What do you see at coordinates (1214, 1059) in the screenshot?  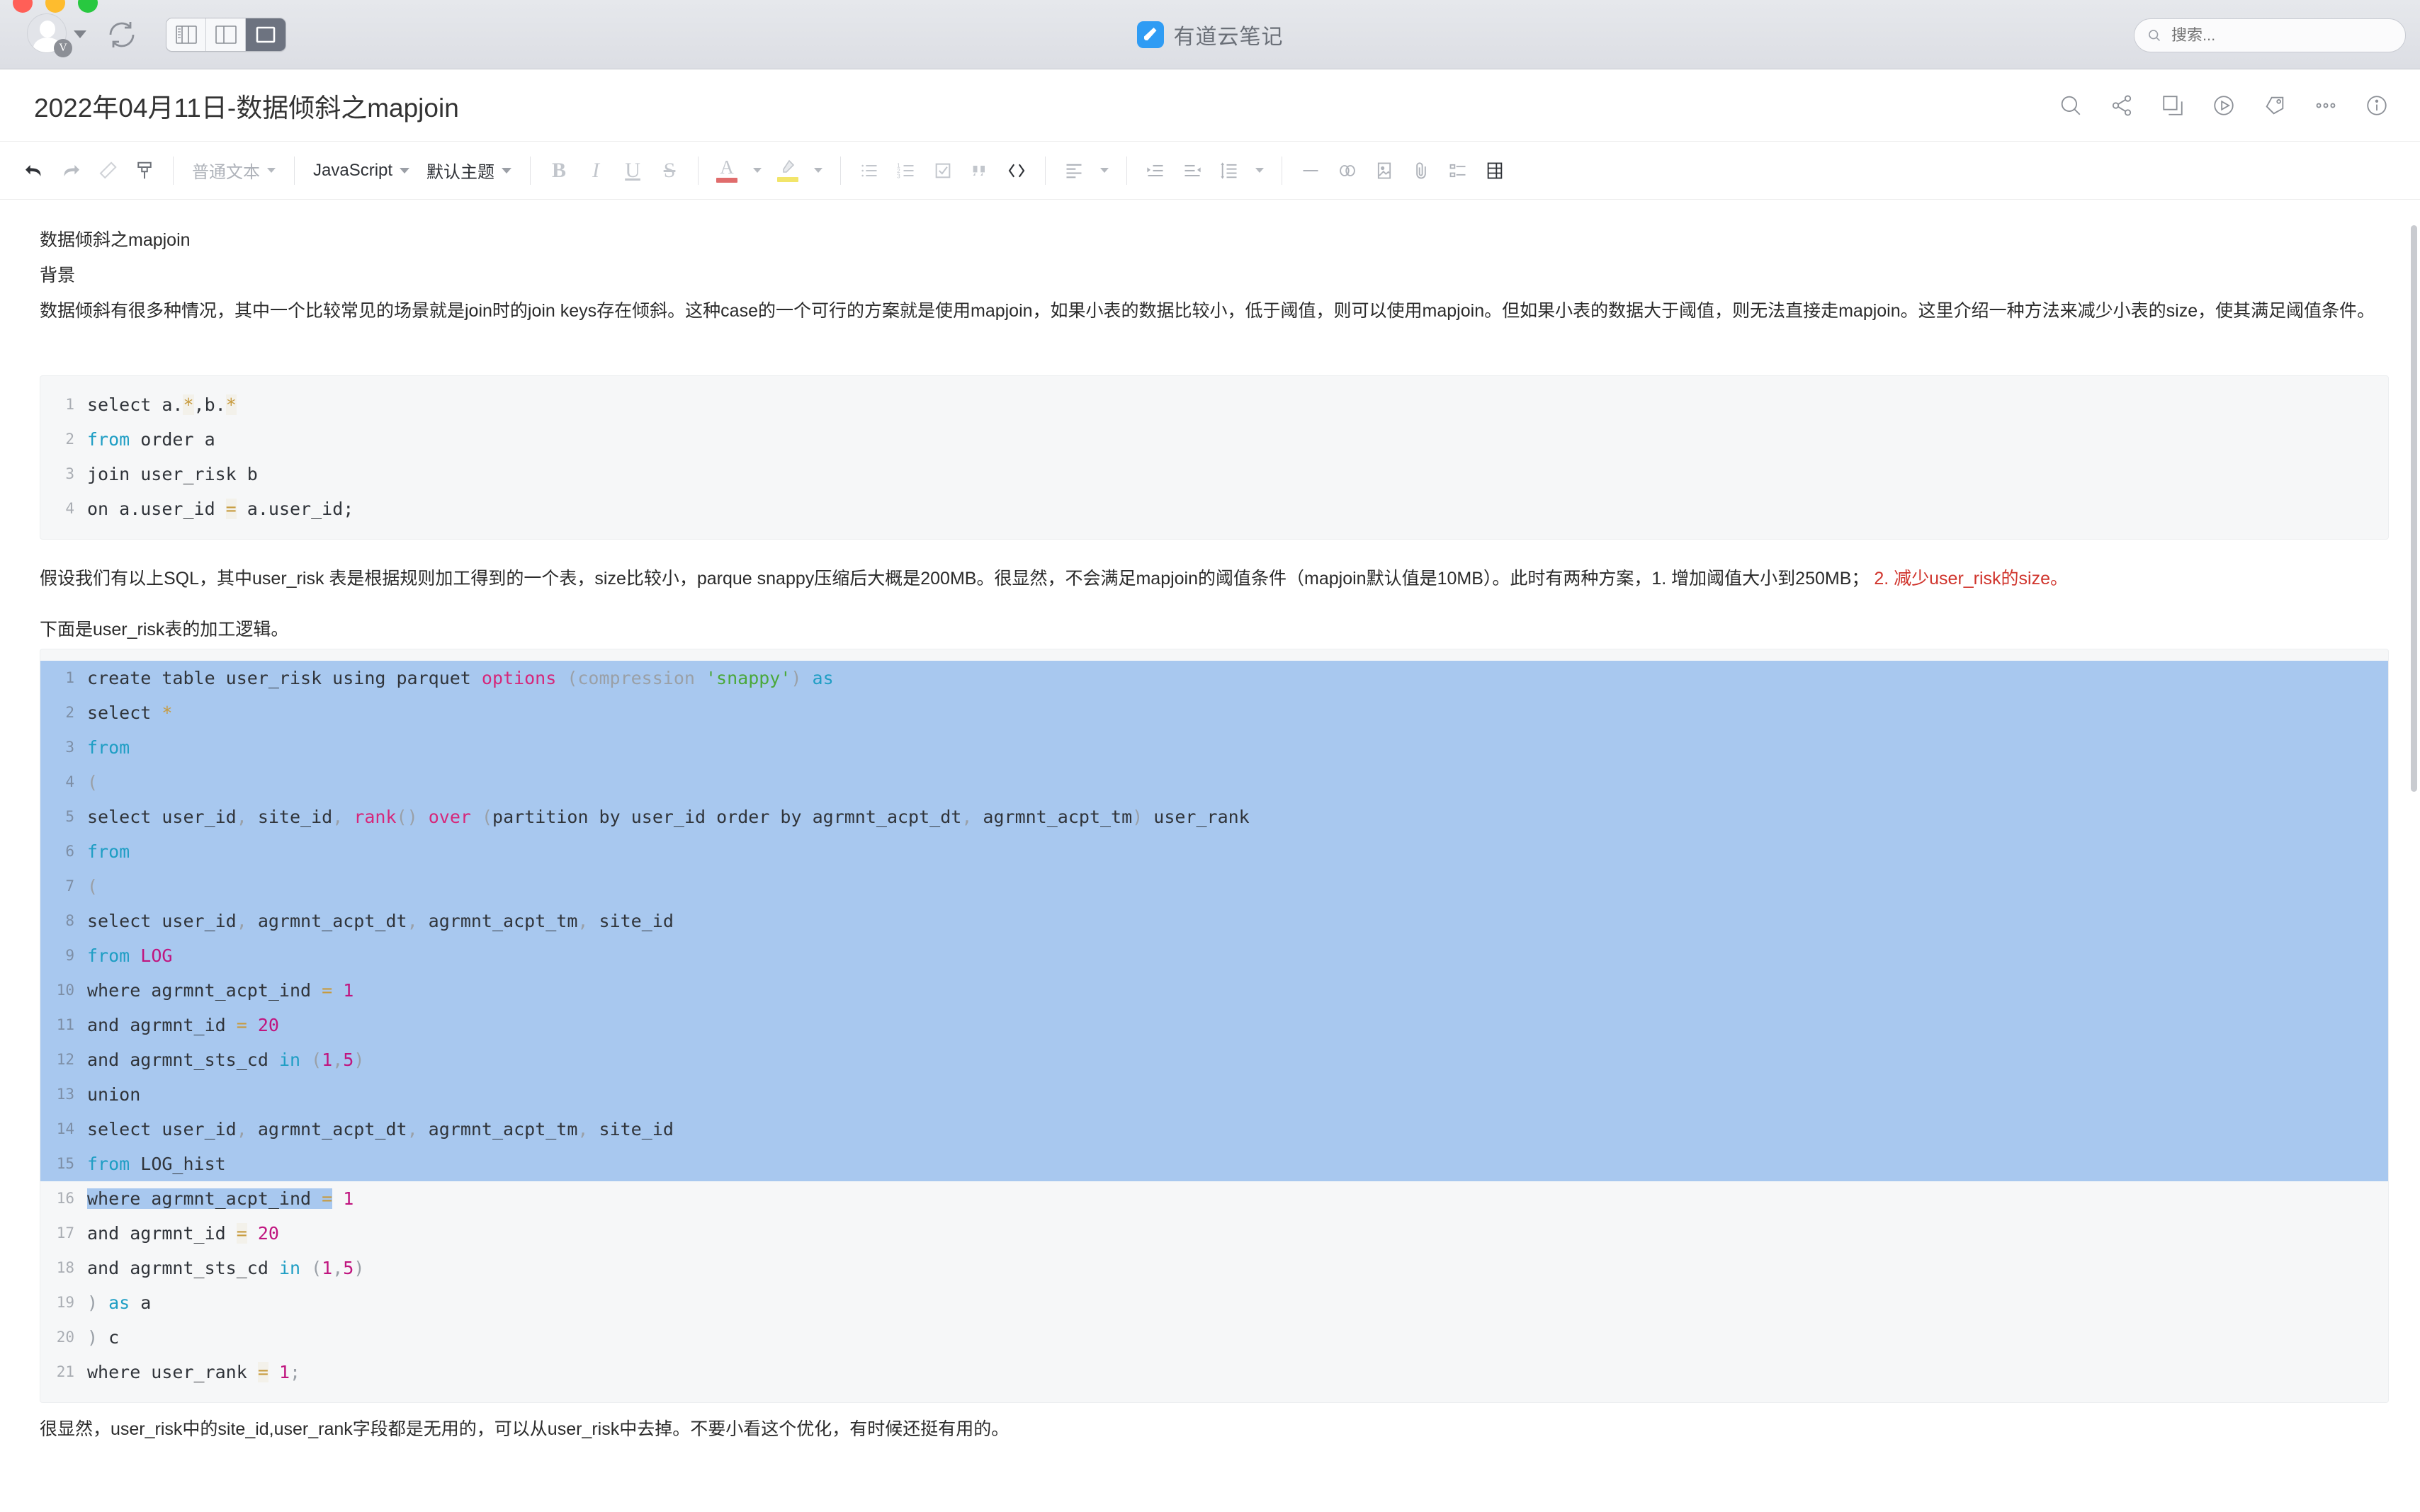 I see `code-line: 12 and agrmnt_sts_cd in (1,5)` at bounding box center [1214, 1059].